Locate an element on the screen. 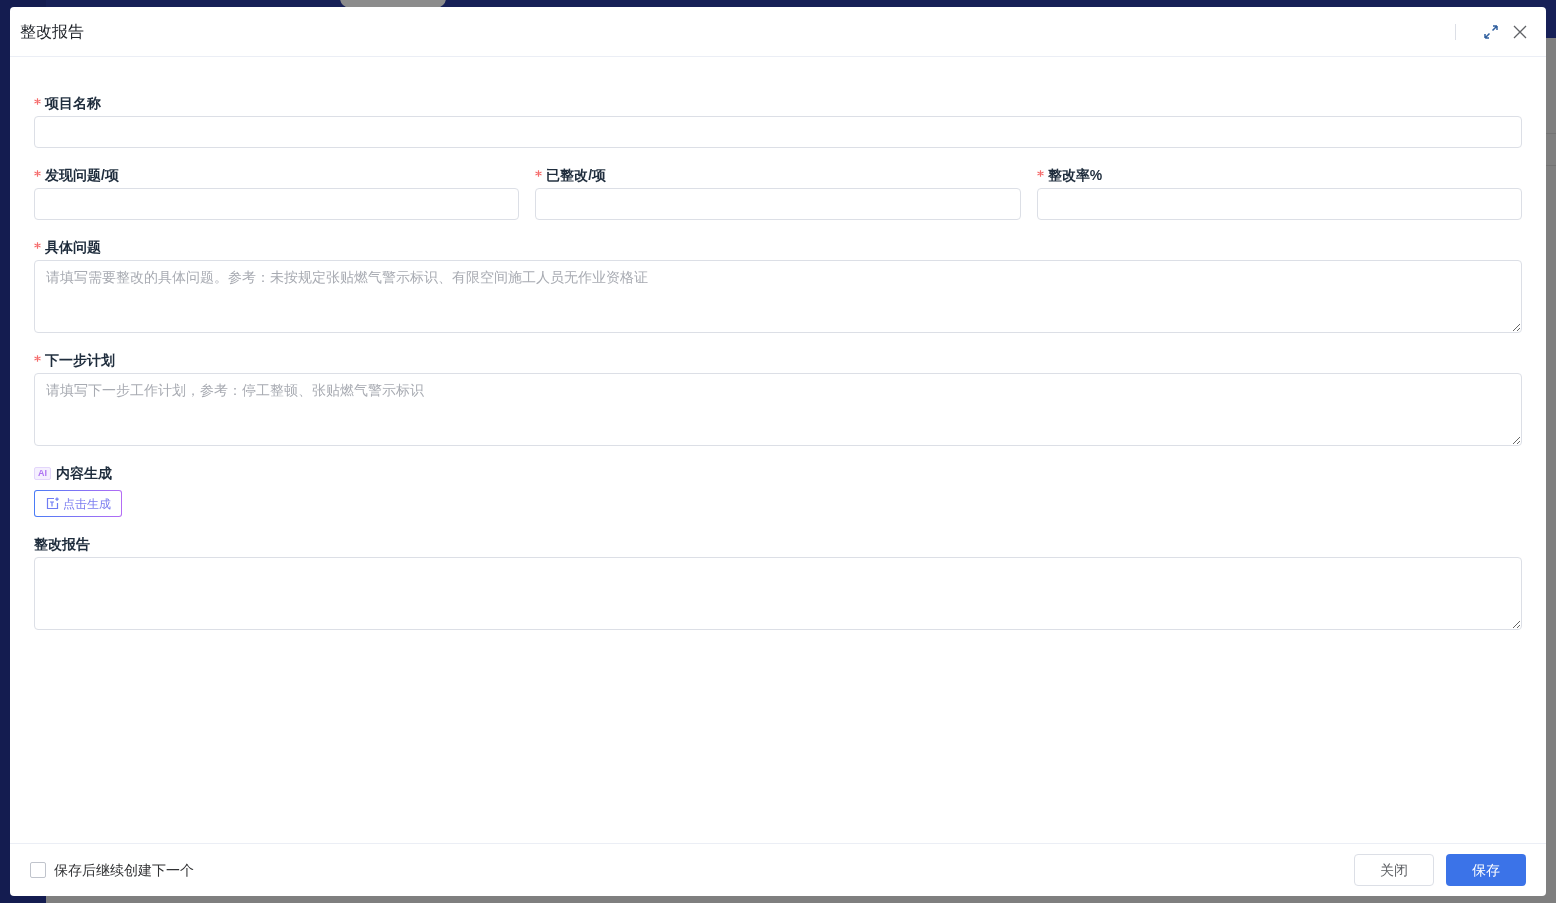  field-label: 整改率% is located at coordinates (1075, 175).